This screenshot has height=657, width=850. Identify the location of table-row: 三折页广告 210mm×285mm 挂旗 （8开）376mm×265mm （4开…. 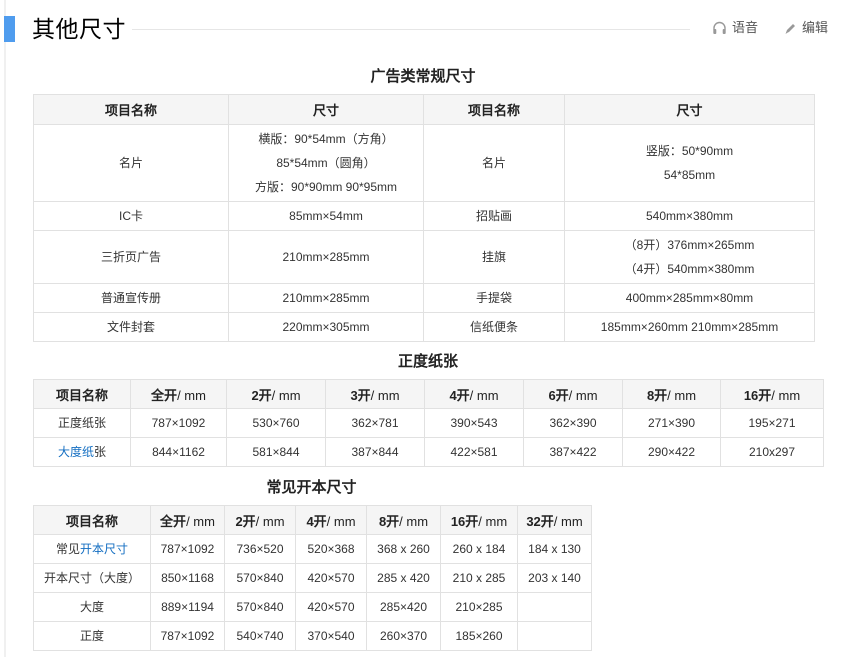
(424, 257).